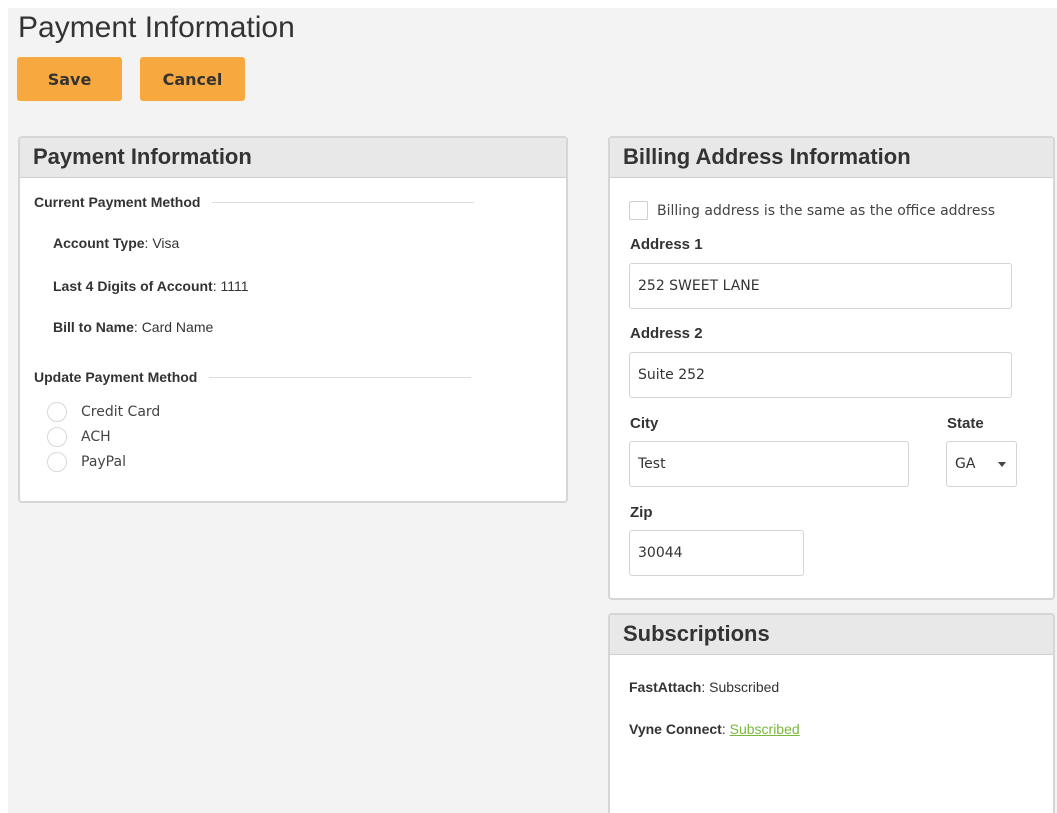 The height and width of the screenshot is (813, 1057). What do you see at coordinates (831, 158) in the screenshot?
I see `billing-panel-header: Billing Address Information` at bounding box center [831, 158].